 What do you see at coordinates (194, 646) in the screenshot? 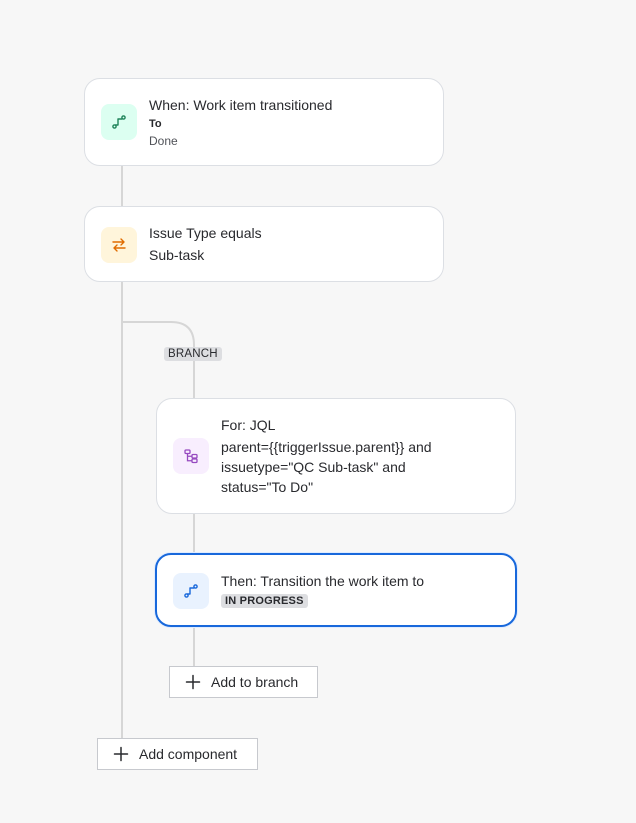
I see `connector-then-add` at bounding box center [194, 646].